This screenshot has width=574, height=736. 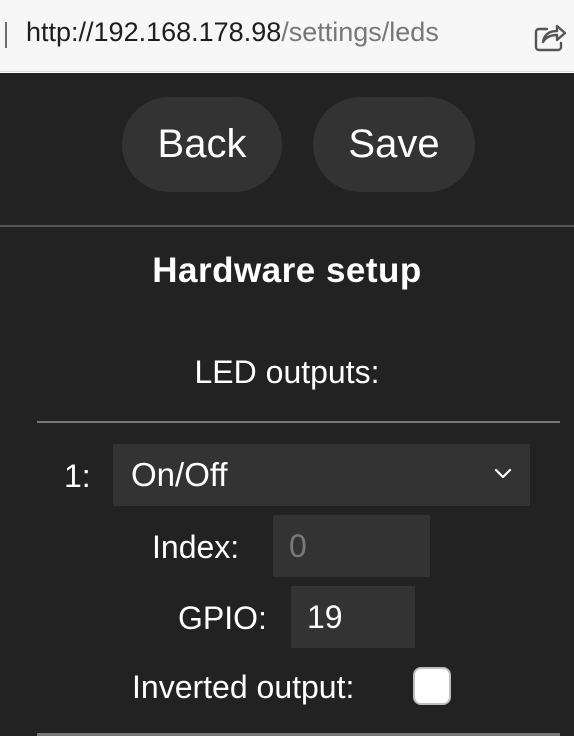 I want to click on address-bar-edge, so click(x=6, y=35).